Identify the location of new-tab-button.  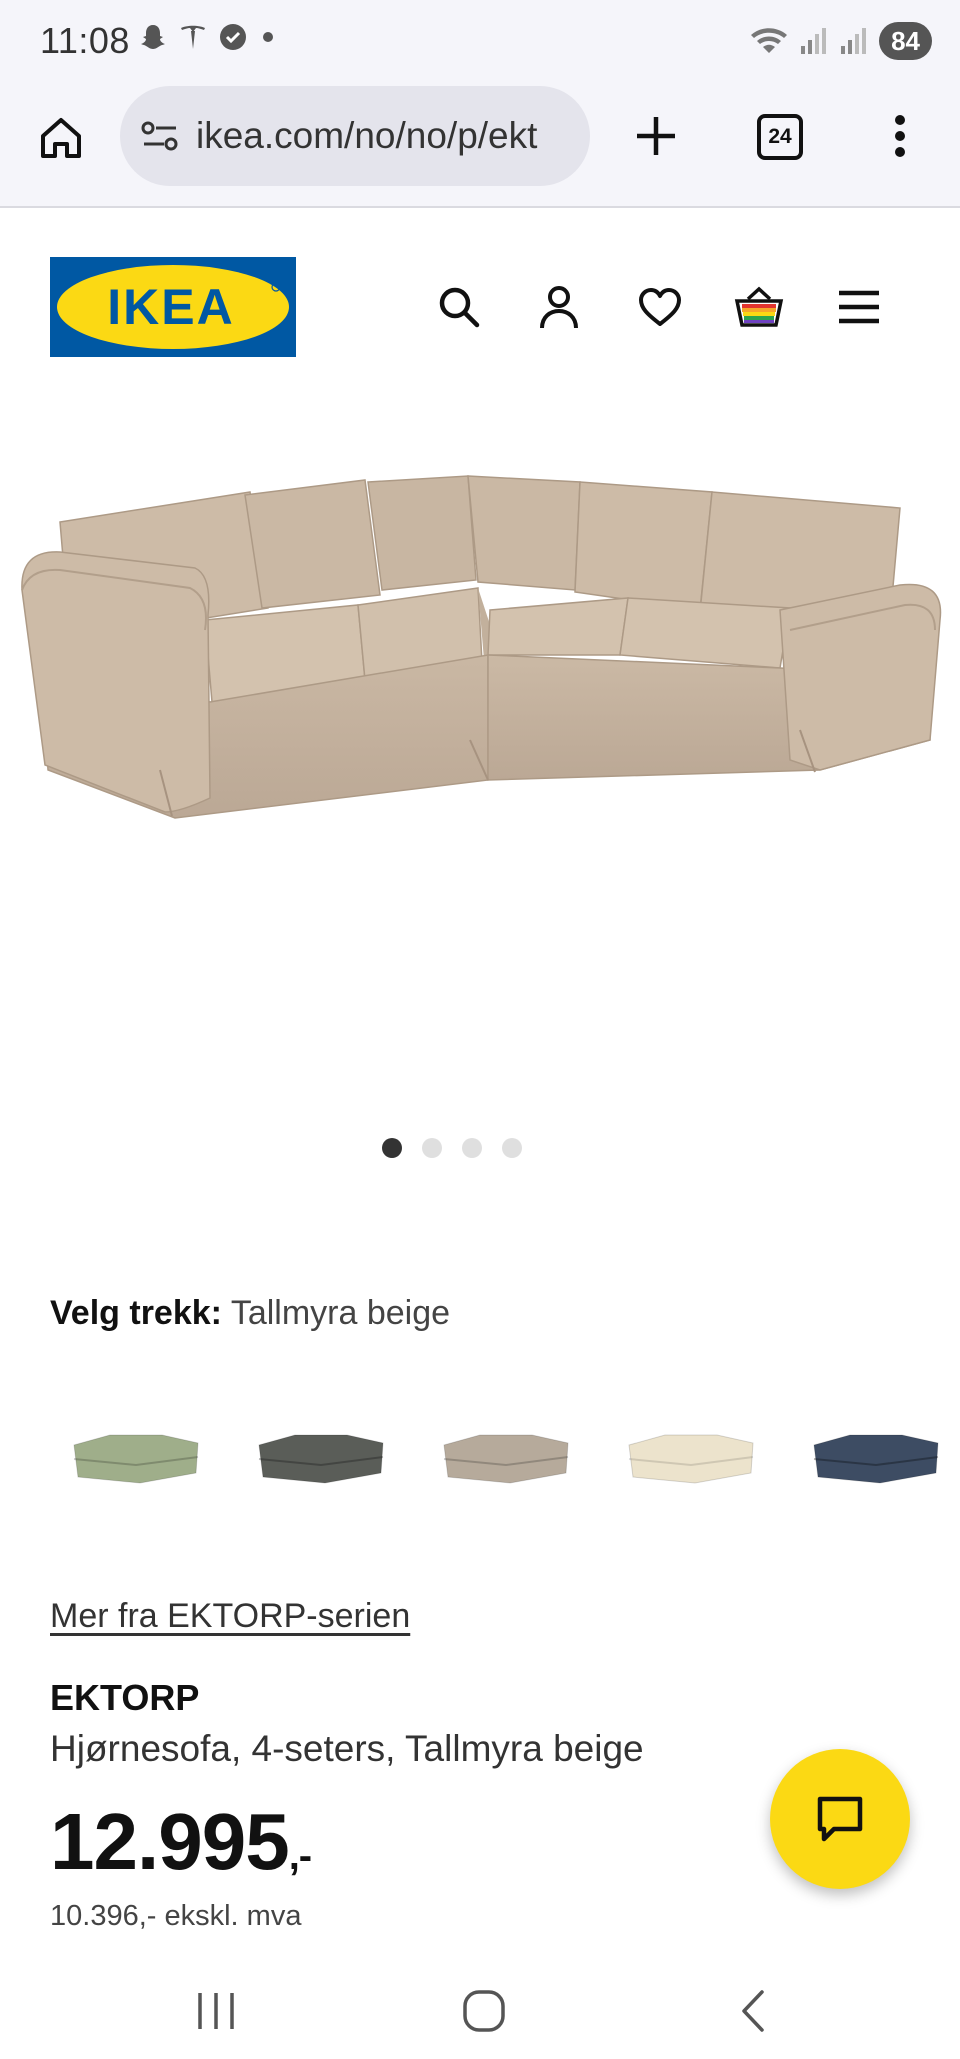
(656, 136).